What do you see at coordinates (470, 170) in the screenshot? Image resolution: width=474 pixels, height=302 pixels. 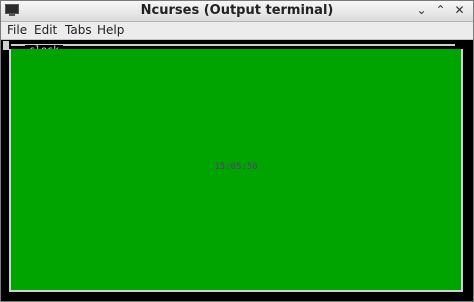 I see `terminal-scrollbar` at bounding box center [470, 170].